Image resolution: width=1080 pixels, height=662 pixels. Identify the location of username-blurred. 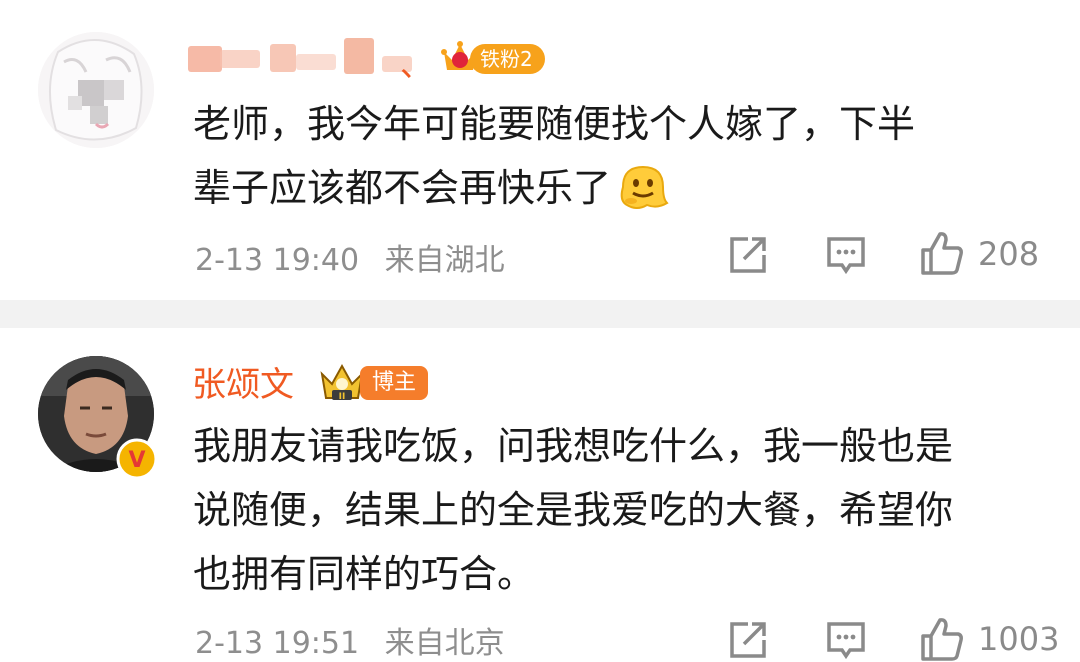
(306, 57).